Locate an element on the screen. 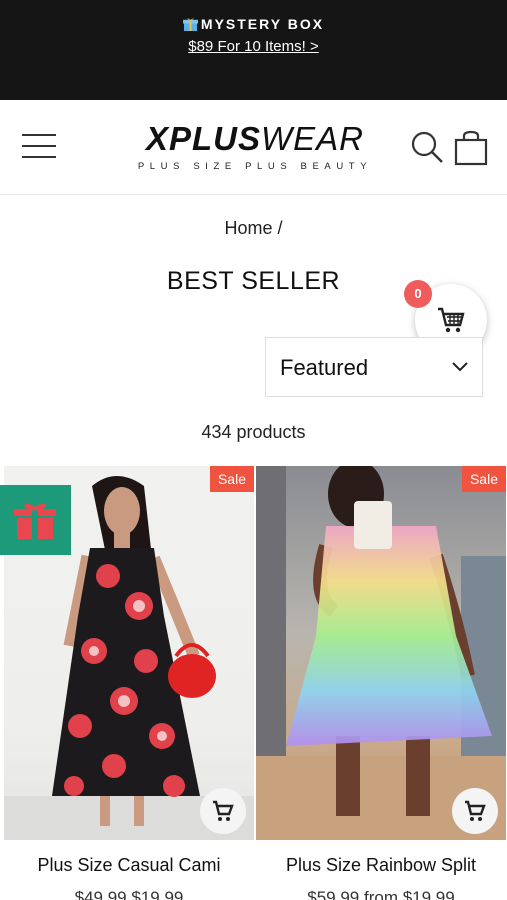 The width and height of the screenshot is (507, 900). gift-tab is located at coordinates (35, 520).